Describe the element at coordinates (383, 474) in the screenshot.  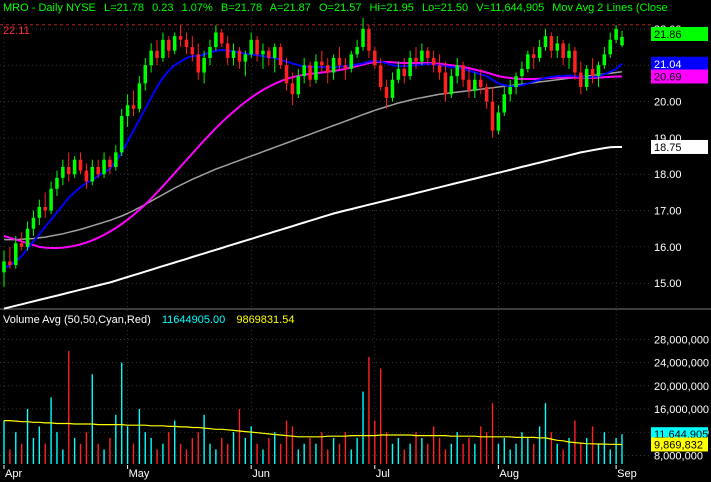
I see `month-label: Jul` at that location.